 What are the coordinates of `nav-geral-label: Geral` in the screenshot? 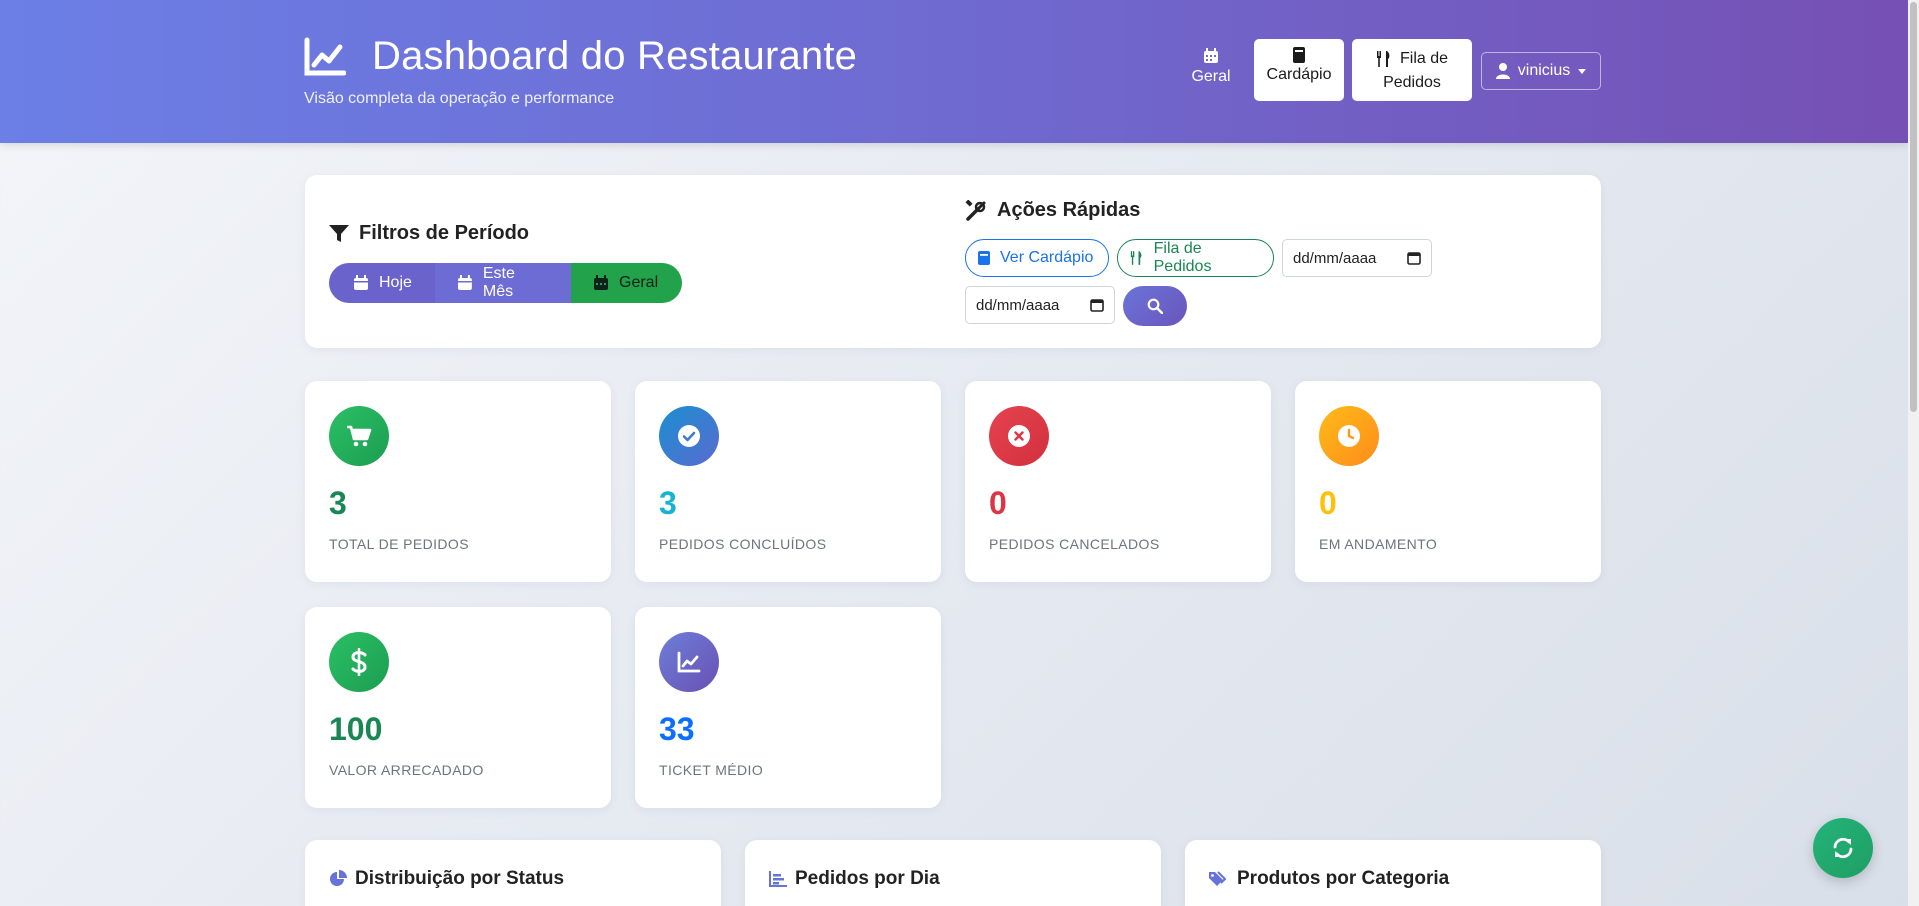 It's located at (1211, 76).